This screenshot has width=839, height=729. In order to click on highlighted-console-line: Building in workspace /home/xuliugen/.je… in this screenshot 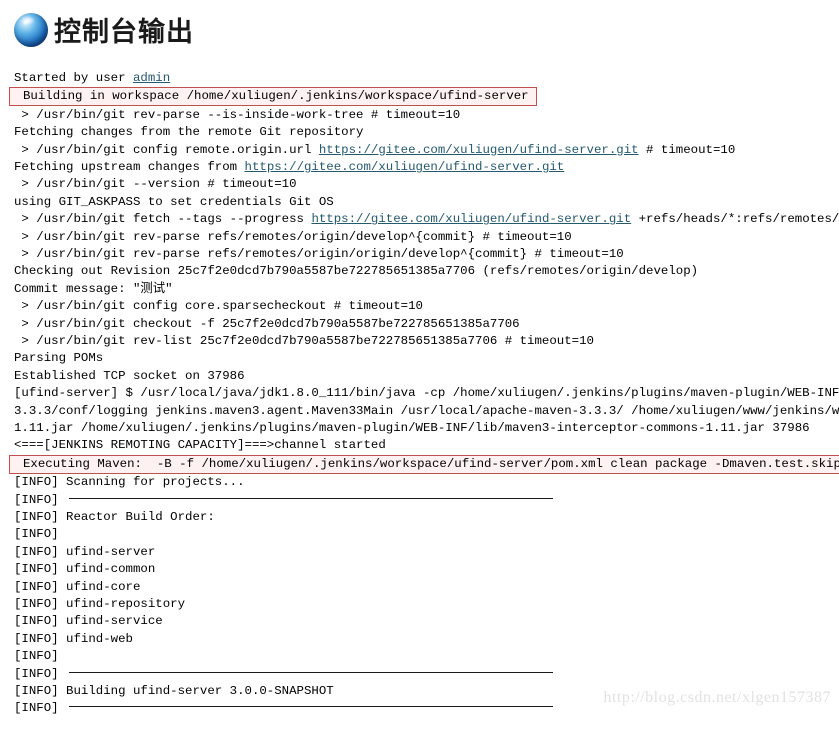, I will do `click(273, 97)`.